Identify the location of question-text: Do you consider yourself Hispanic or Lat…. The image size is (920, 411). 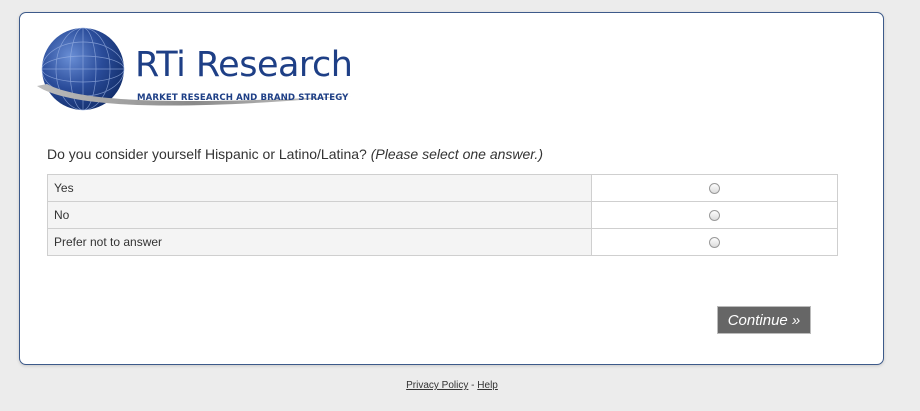
(295, 154).